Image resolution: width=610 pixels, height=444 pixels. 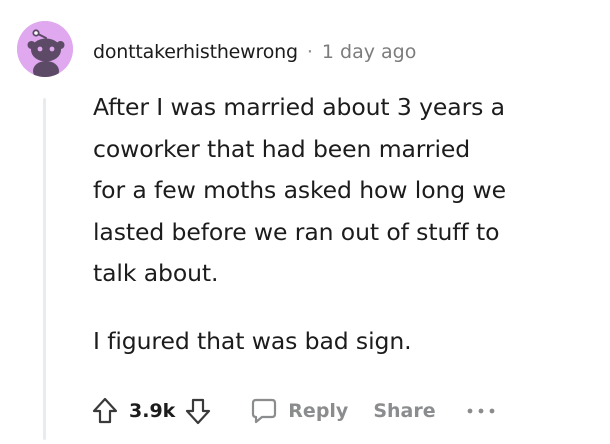 I want to click on comment-line: for a few moths asked how long we, so click(x=299, y=190).